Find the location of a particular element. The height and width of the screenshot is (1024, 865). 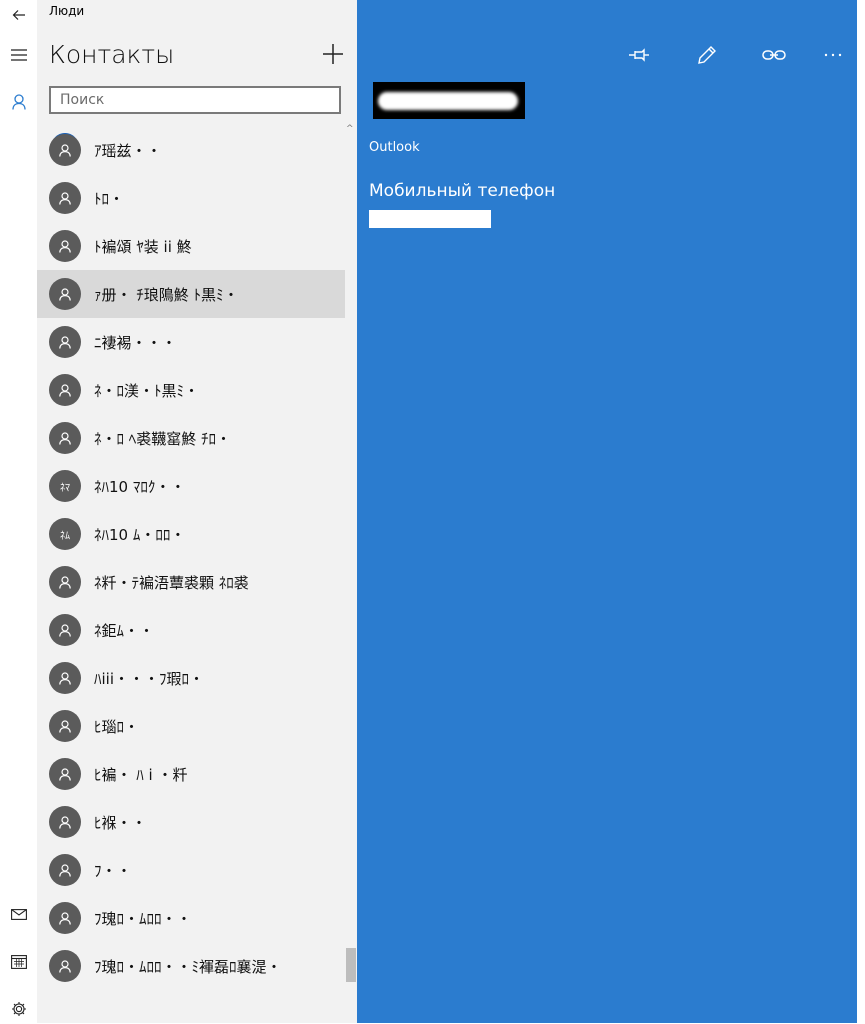

contact-row: ﾋ褓・・ is located at coordinates (191, 822).